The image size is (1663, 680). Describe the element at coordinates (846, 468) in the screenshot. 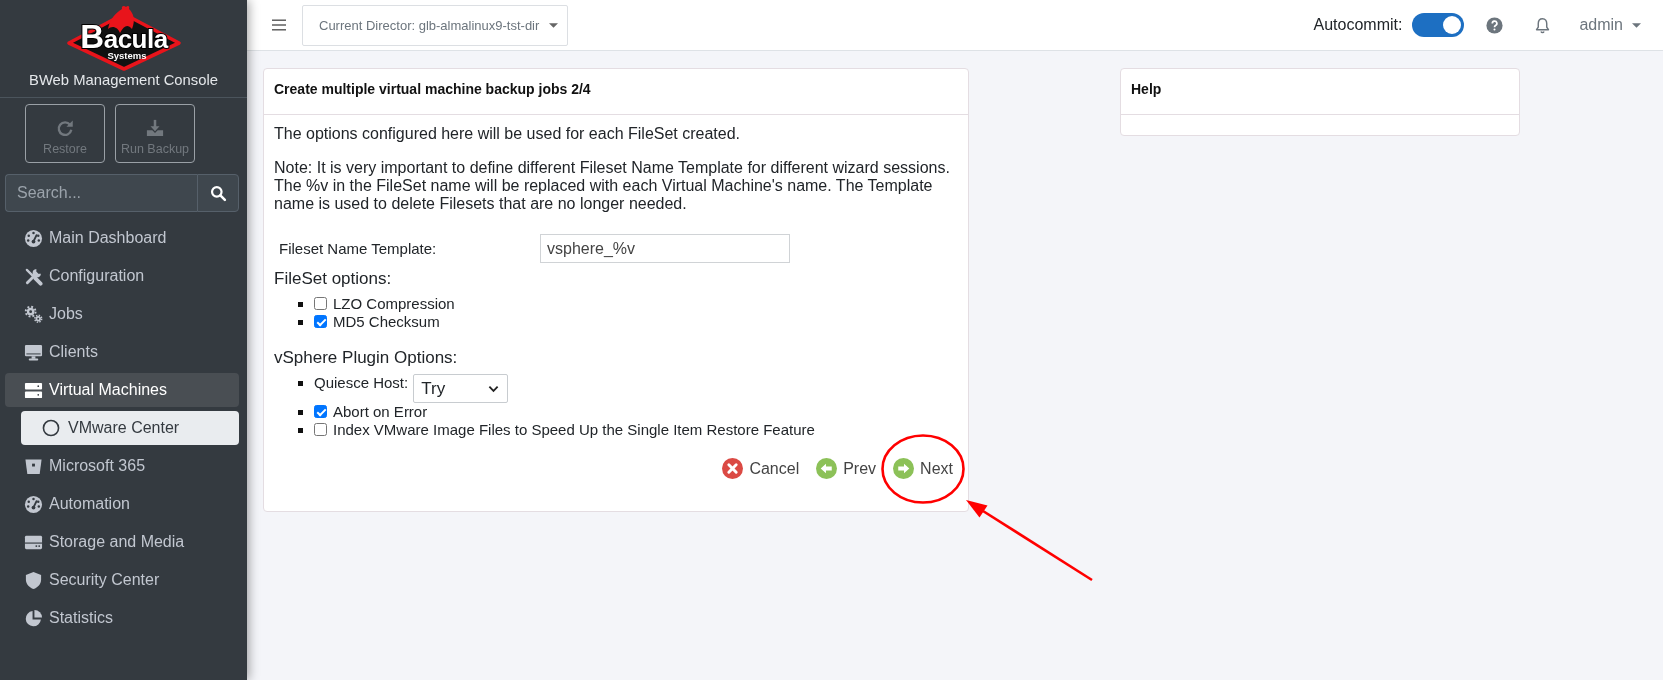

I see `prev-button: Prev` at that location.